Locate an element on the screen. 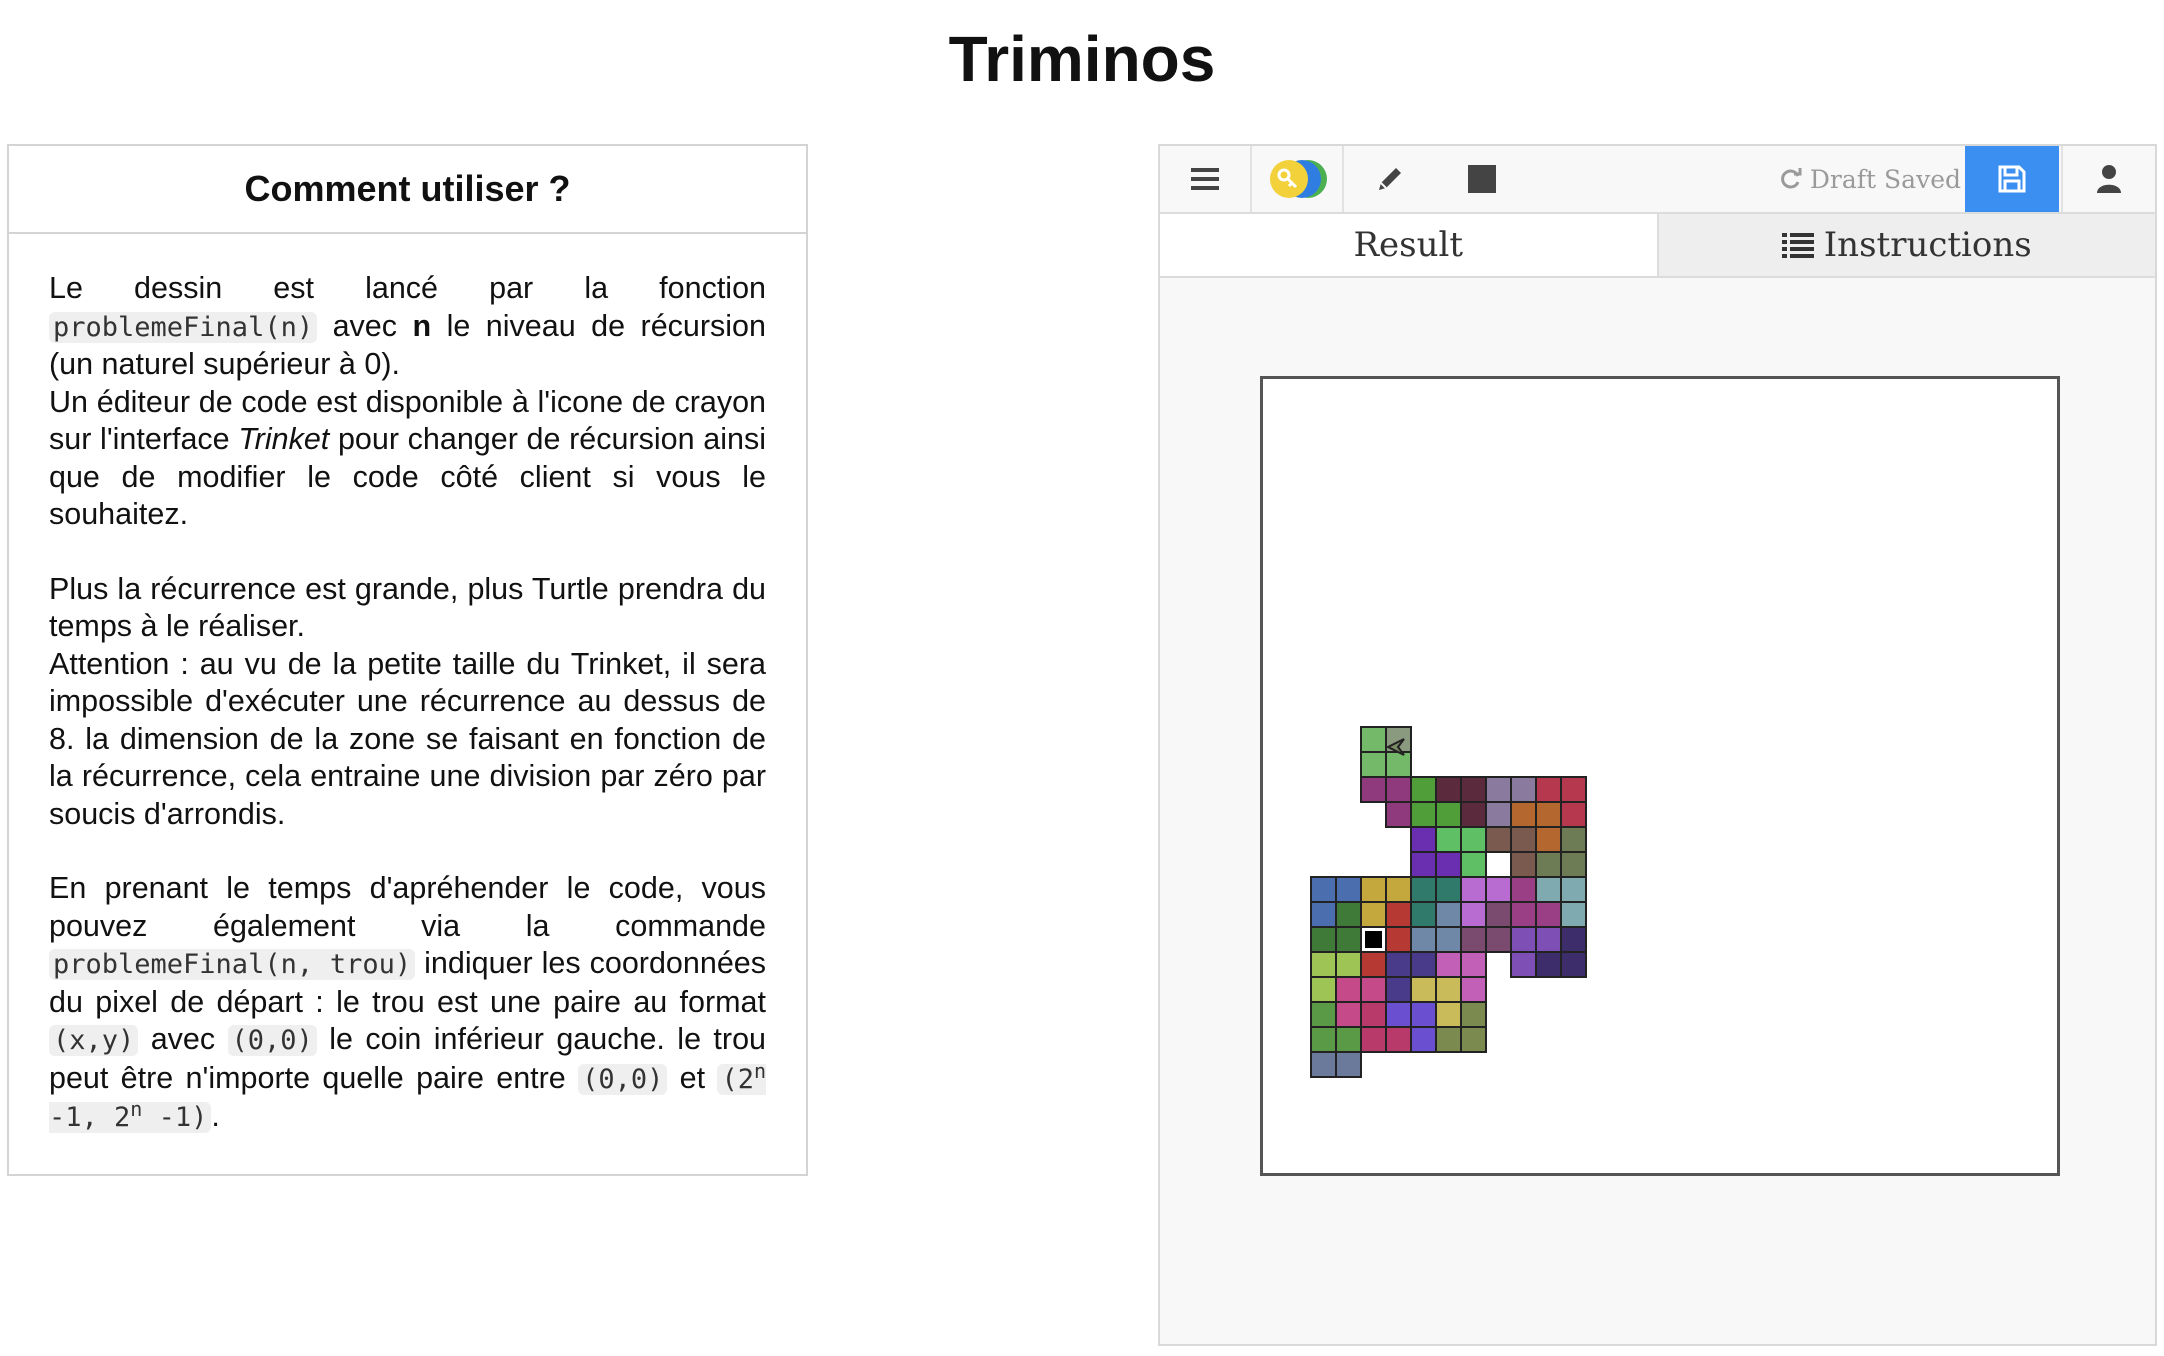 This screenshot has height=1356, width=2164. user-icon is located at coordinates (2109, 179).